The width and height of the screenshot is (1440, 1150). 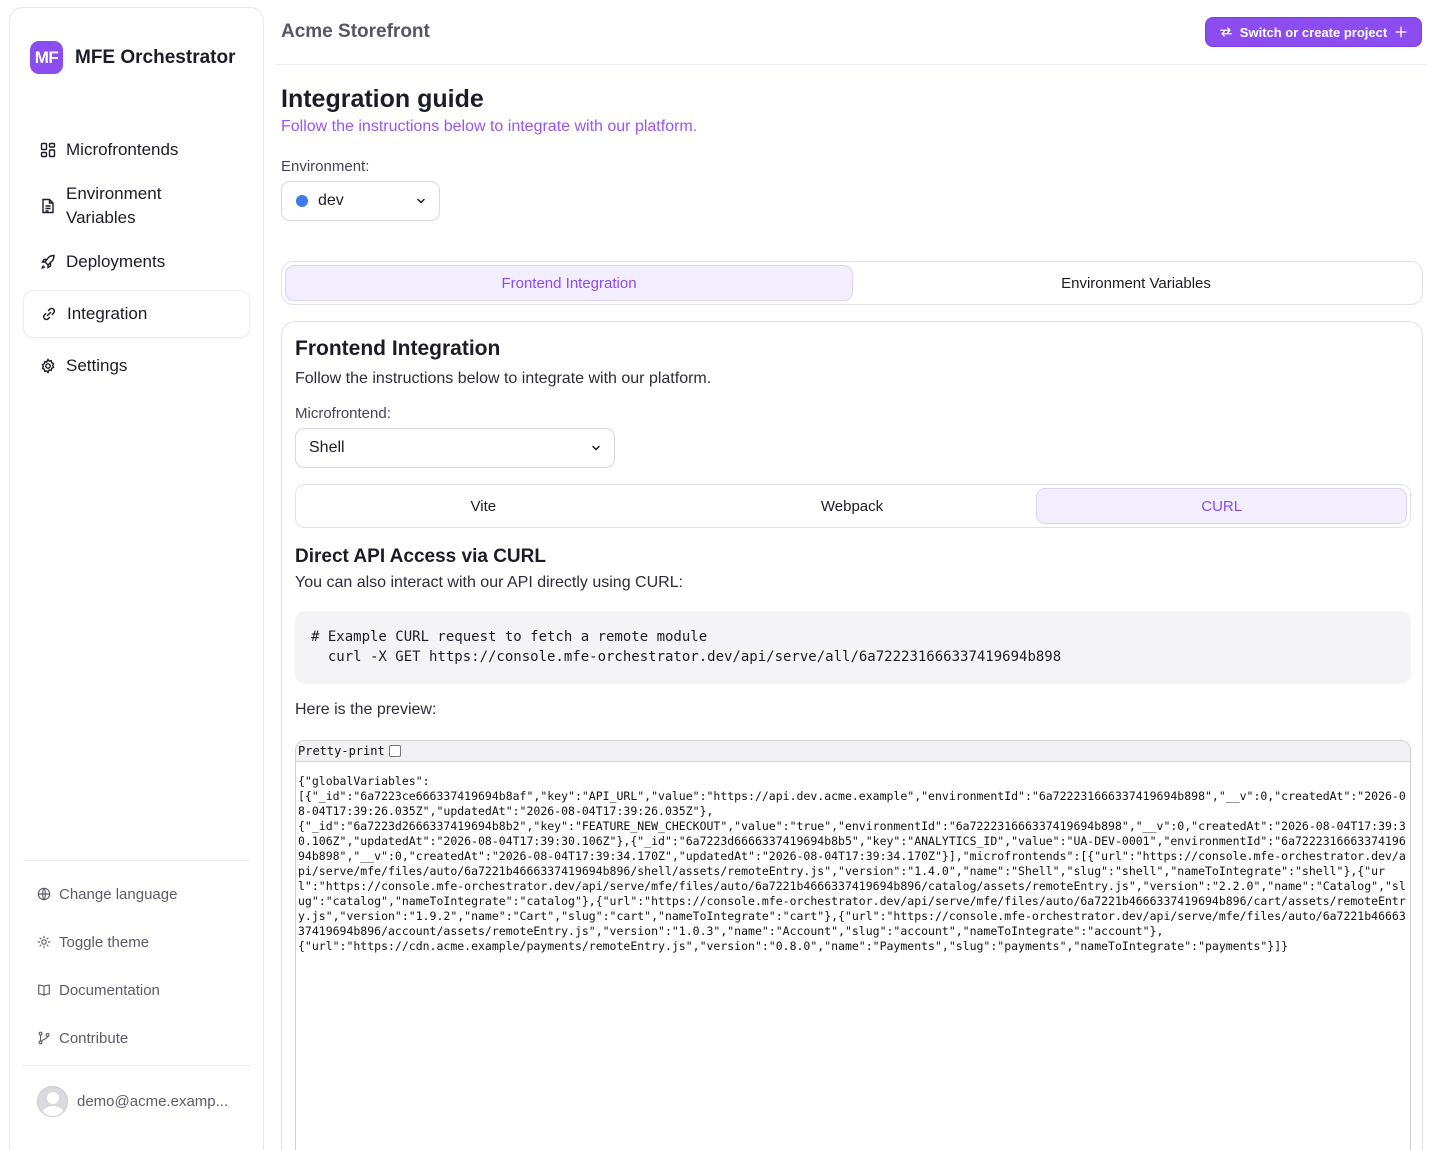 I want to click on card-title: Frontend Integration, so click(x=398, y=348).